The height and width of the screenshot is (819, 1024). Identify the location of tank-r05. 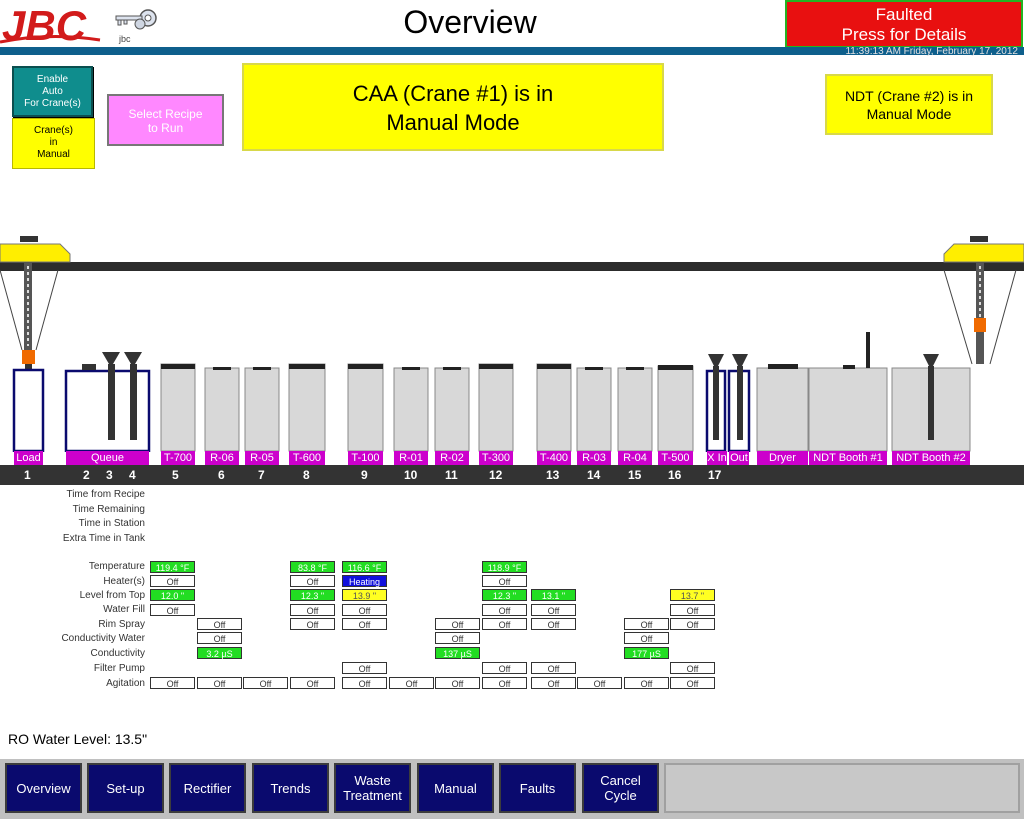
(262, 409).